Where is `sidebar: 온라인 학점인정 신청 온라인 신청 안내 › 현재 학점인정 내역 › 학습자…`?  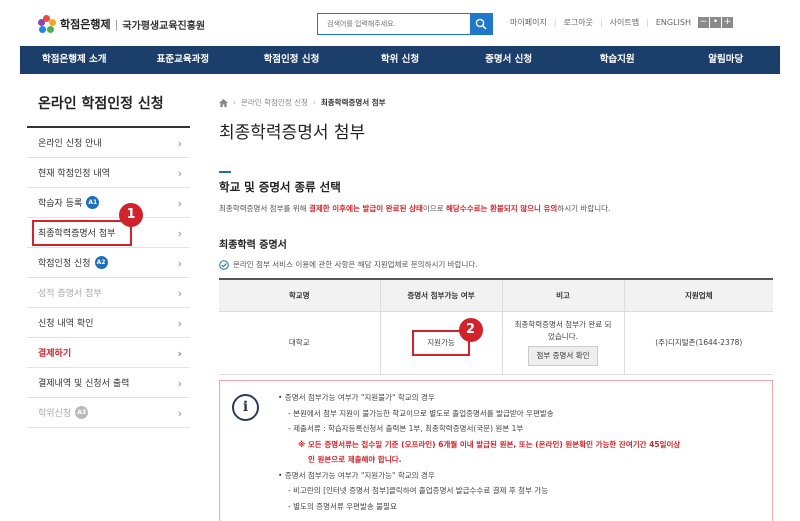
sidebar: 온라인 학점인정 신청 온라인 신청 안내 › 현재 학점인정 내역 › 학습자… is located at coordinates (108, 260).